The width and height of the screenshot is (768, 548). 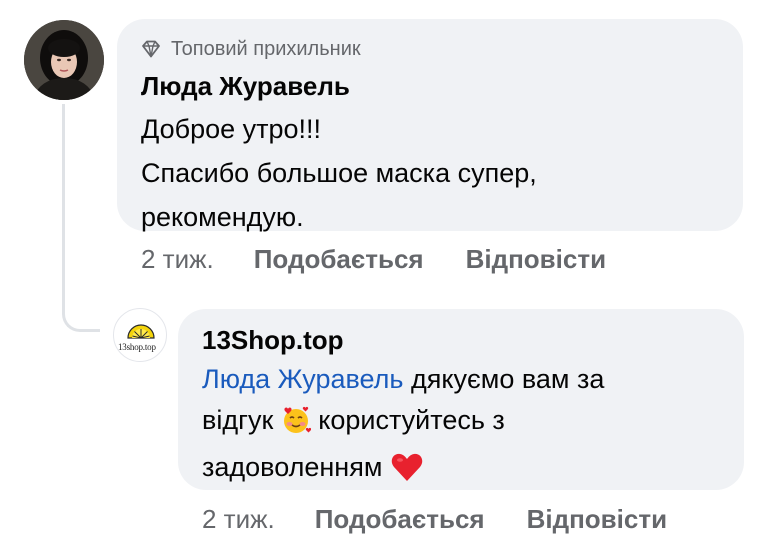 I want to click on reply-text-segment: користуйтесь з, so click(x=407, y=420).